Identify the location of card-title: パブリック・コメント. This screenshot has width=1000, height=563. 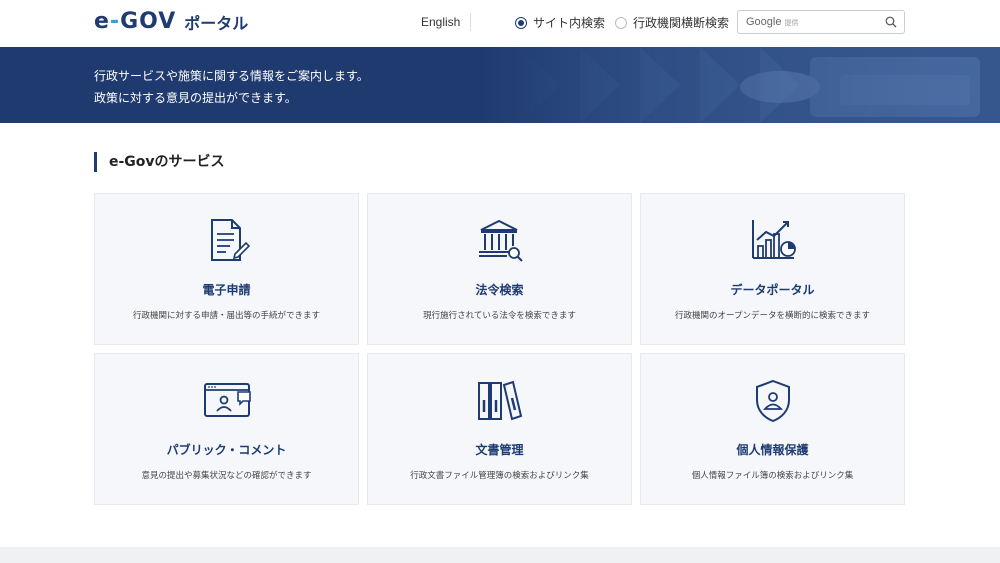
(226, 450).